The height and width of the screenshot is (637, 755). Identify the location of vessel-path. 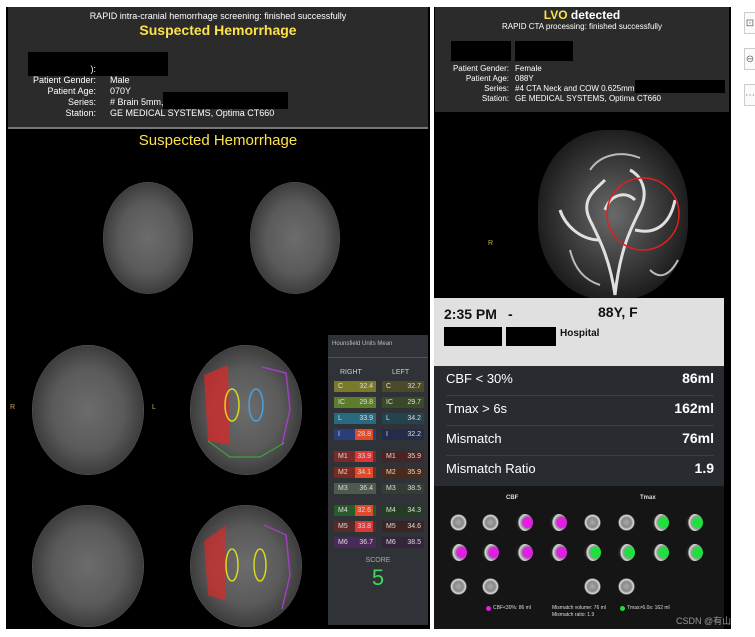
(624, 219).